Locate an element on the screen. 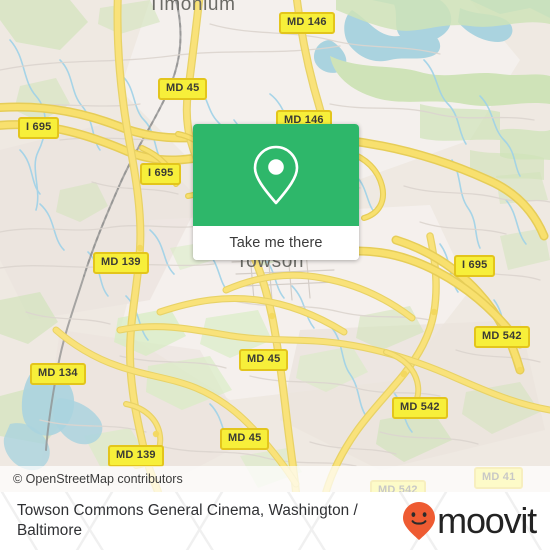 This screenshot has height=550, width=550. moovit-brand: moovit is located at coordinates (476, 521).